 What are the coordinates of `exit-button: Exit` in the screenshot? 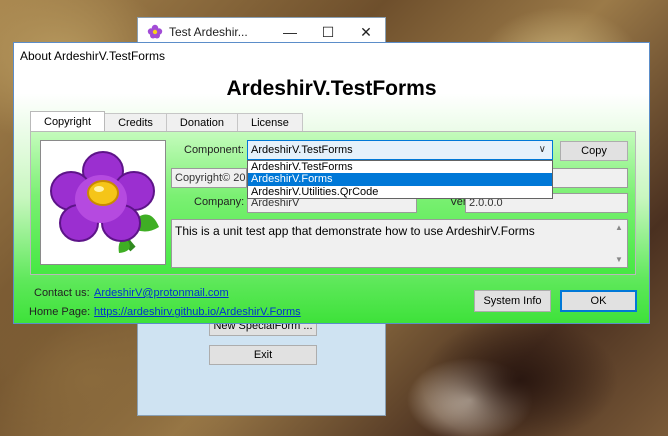 It's located at (263, 355).